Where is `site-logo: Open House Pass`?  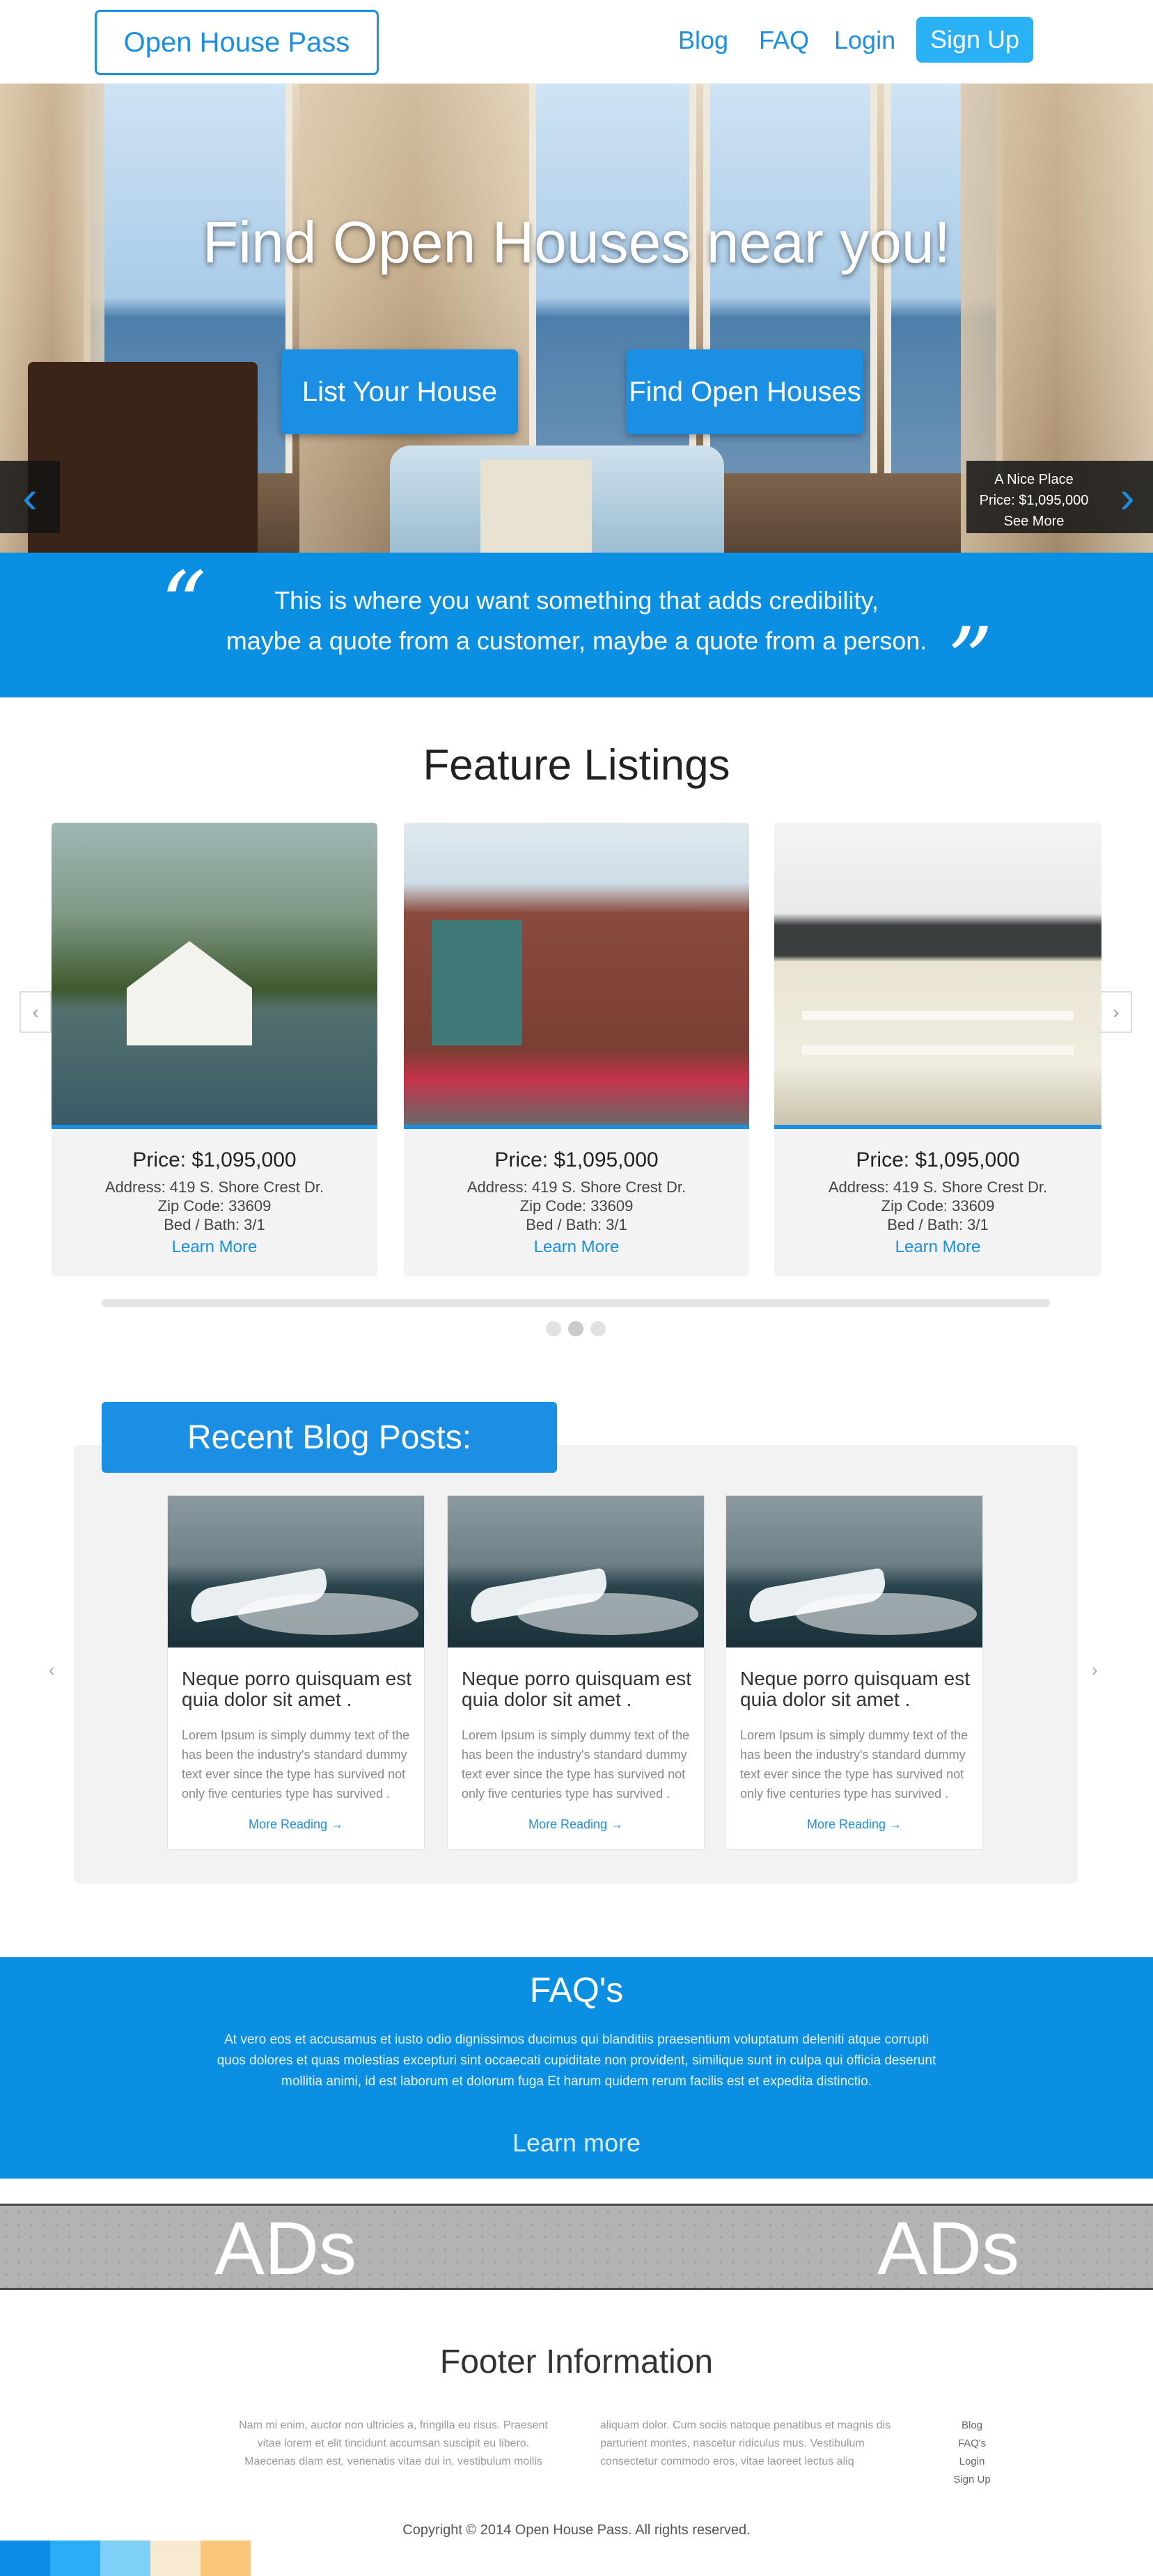 site-logo: Open House Pass is located at coordinates (237, 42).